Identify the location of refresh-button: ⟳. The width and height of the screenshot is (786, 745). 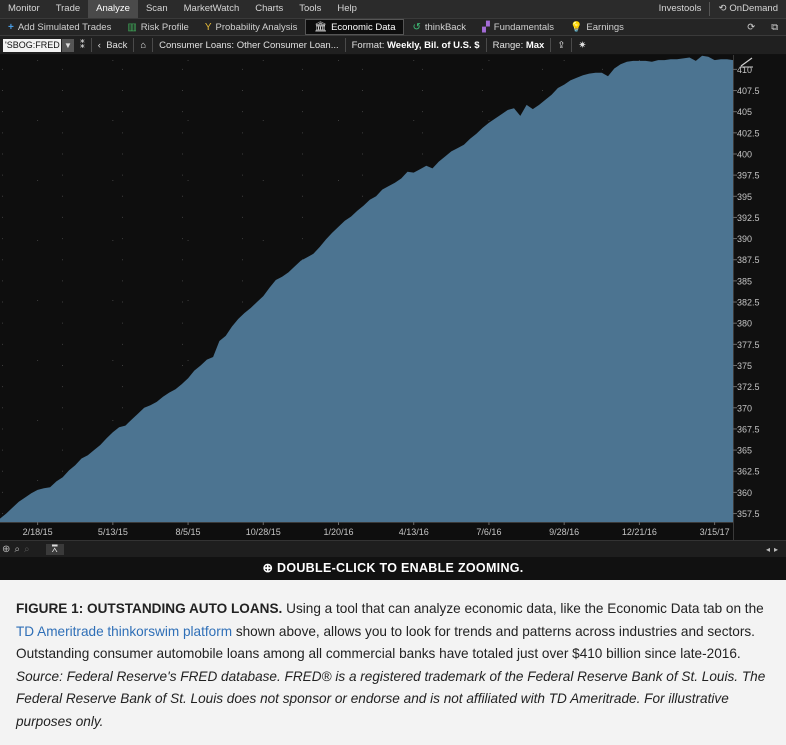
(751, 27).